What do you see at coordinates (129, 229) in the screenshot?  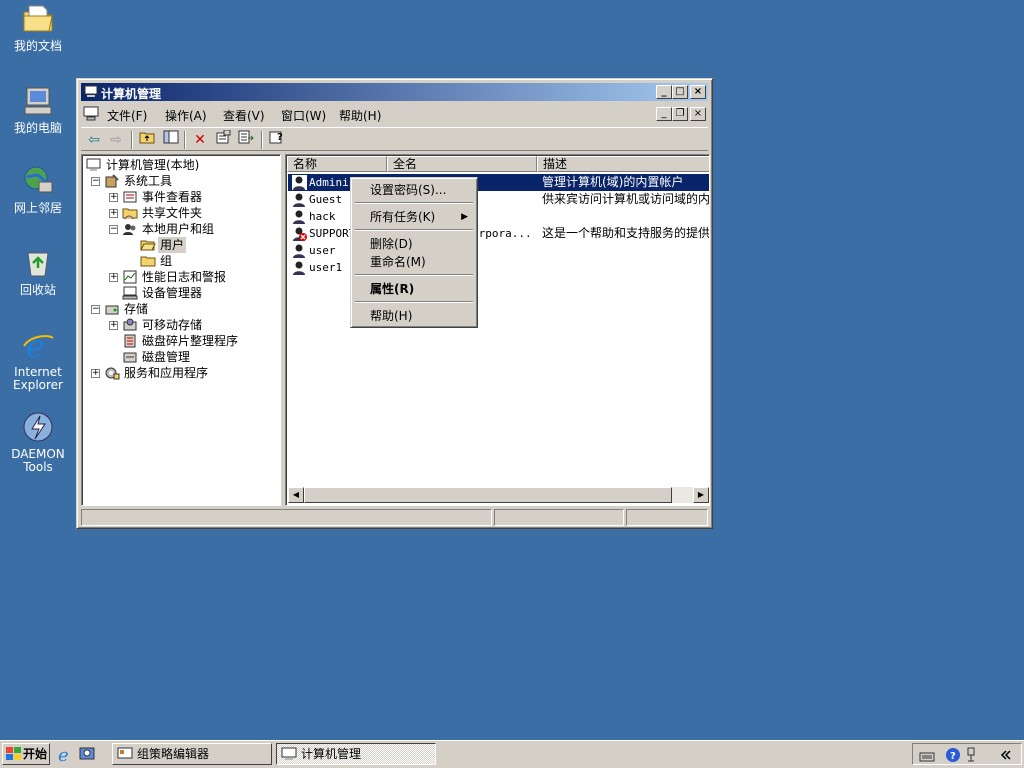 I see `users-groups-icon` at bounding box center [129, 229].